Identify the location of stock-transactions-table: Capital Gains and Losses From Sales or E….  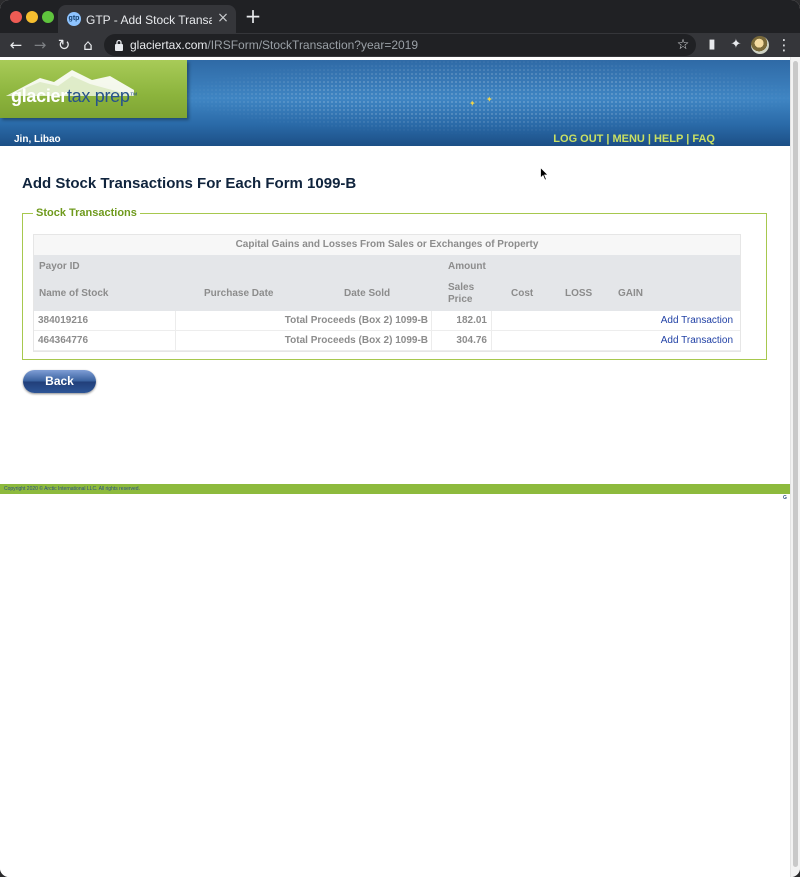
(387, 293).